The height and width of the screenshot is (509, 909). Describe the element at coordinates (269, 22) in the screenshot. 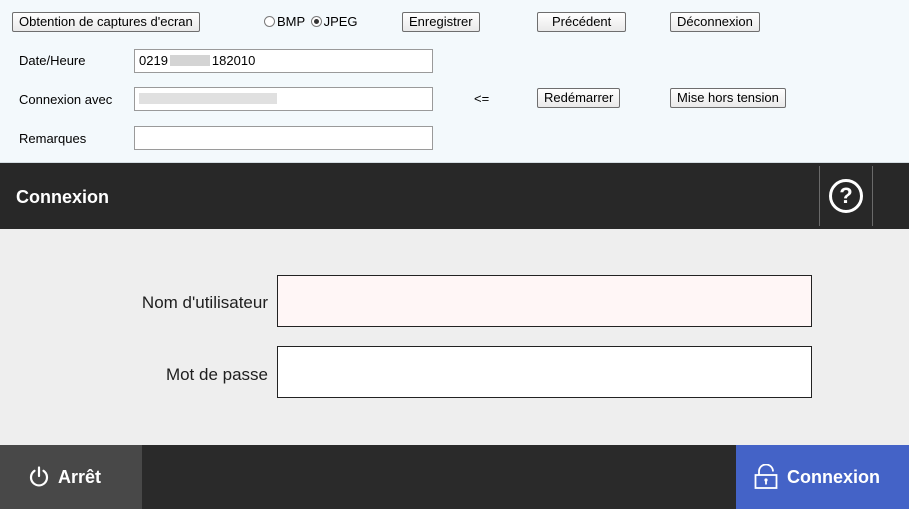

I see `bmp-radio` at that location.